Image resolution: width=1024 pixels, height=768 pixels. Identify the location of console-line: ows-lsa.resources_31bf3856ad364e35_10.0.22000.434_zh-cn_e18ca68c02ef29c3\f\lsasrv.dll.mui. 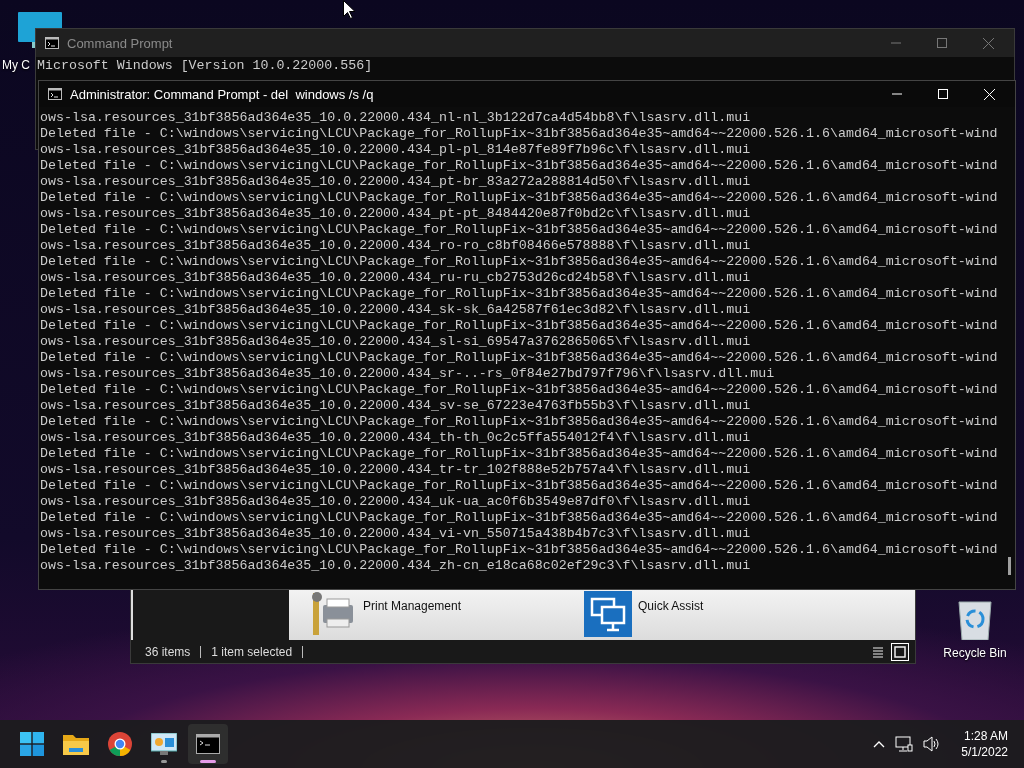
(396, 566).